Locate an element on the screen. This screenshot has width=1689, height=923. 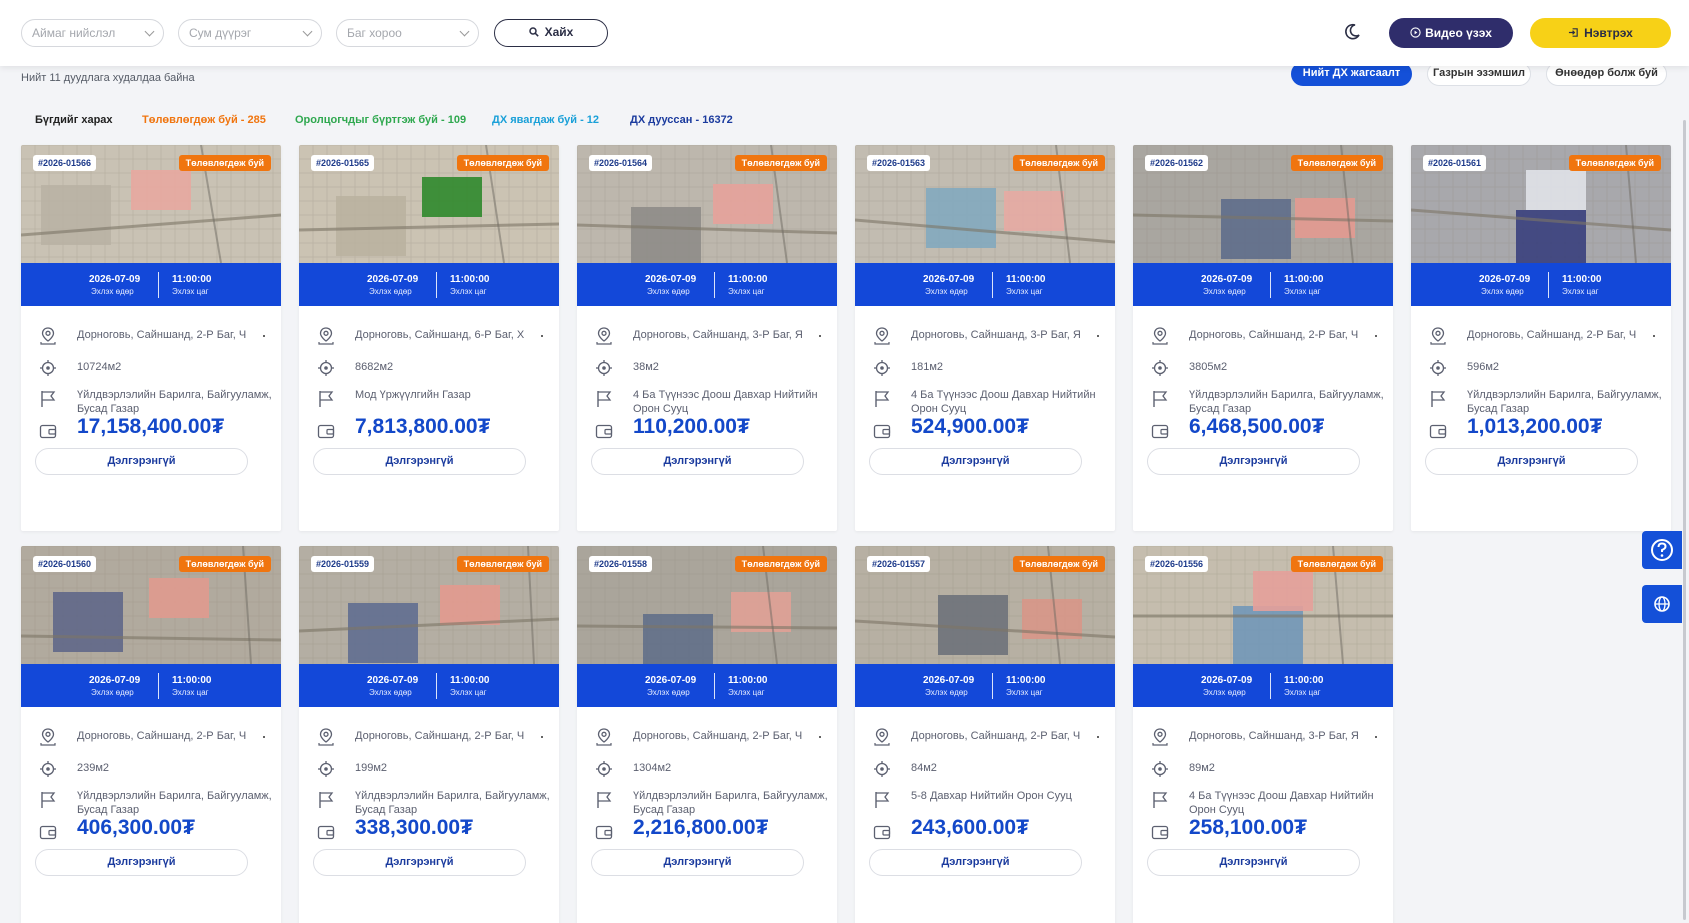
help-circle-icon is located at coordinates (1662, 550).